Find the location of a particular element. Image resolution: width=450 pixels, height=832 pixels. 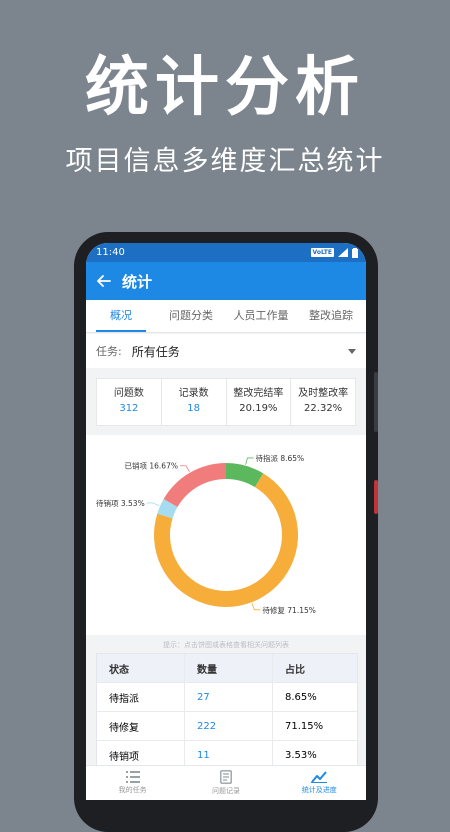

nav-label: 问题记录 is located at coordinates (225, 791).